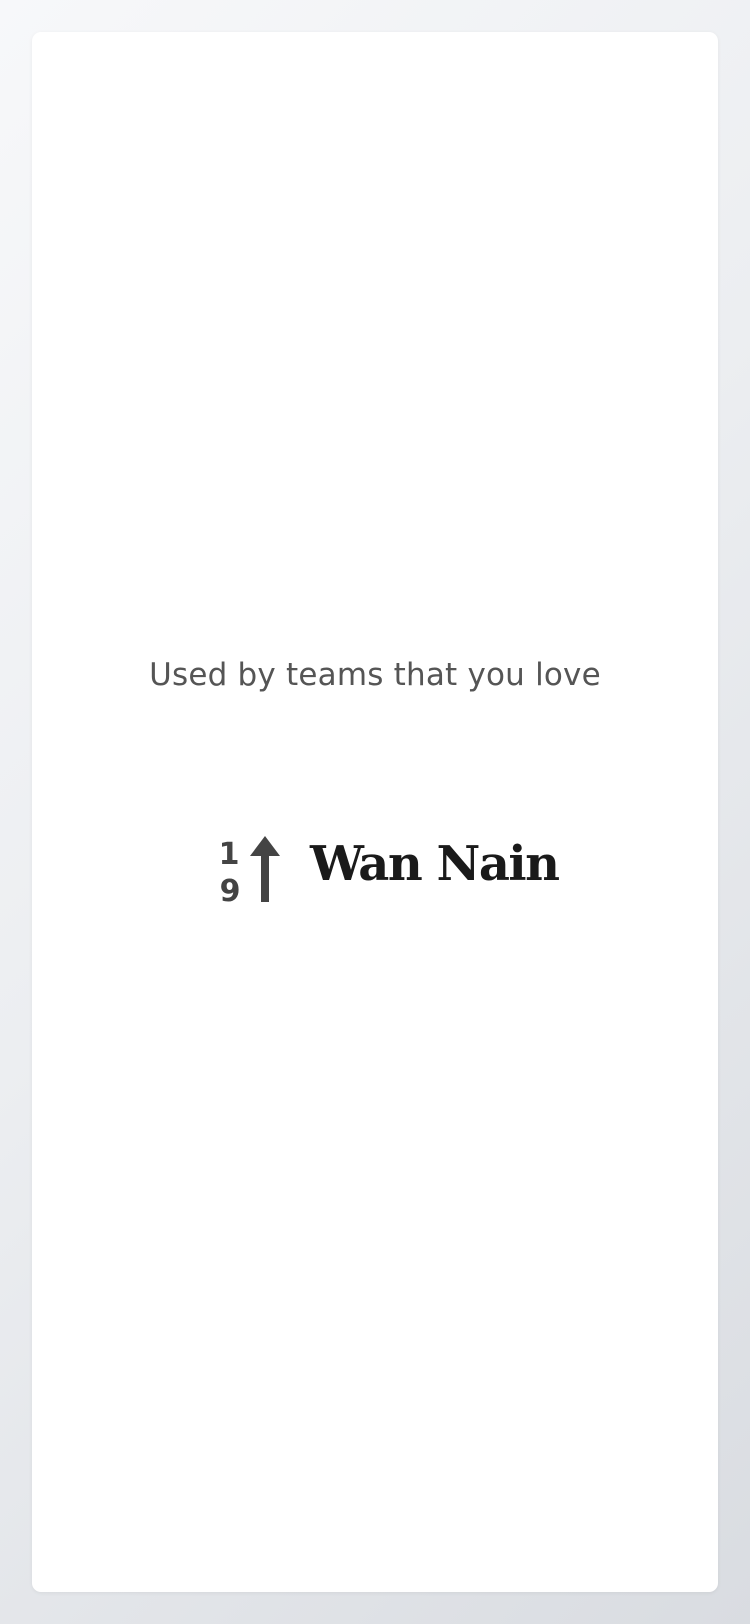  Describe the element at coordinates (229, 854) in the screenshot. I see `logo-mark-digit-top: 1` at that location.